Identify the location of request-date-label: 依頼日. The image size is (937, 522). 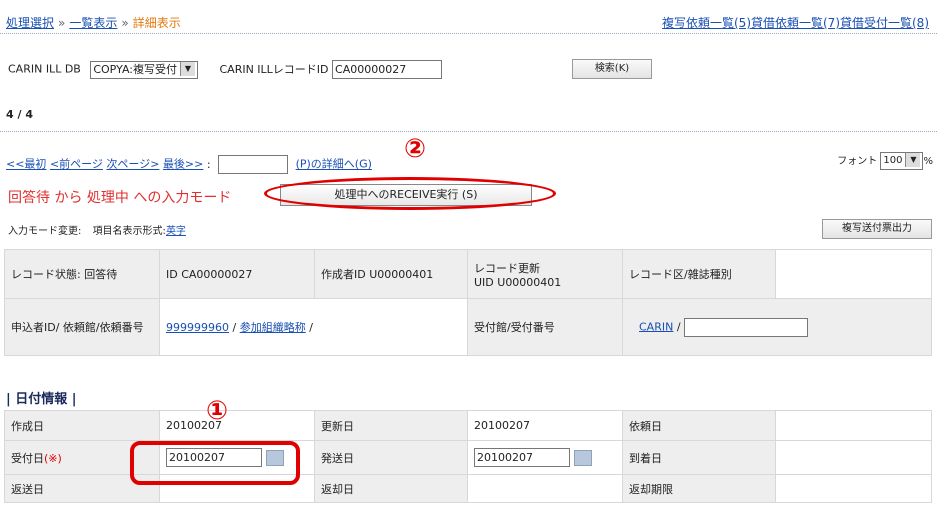
(699, 425).